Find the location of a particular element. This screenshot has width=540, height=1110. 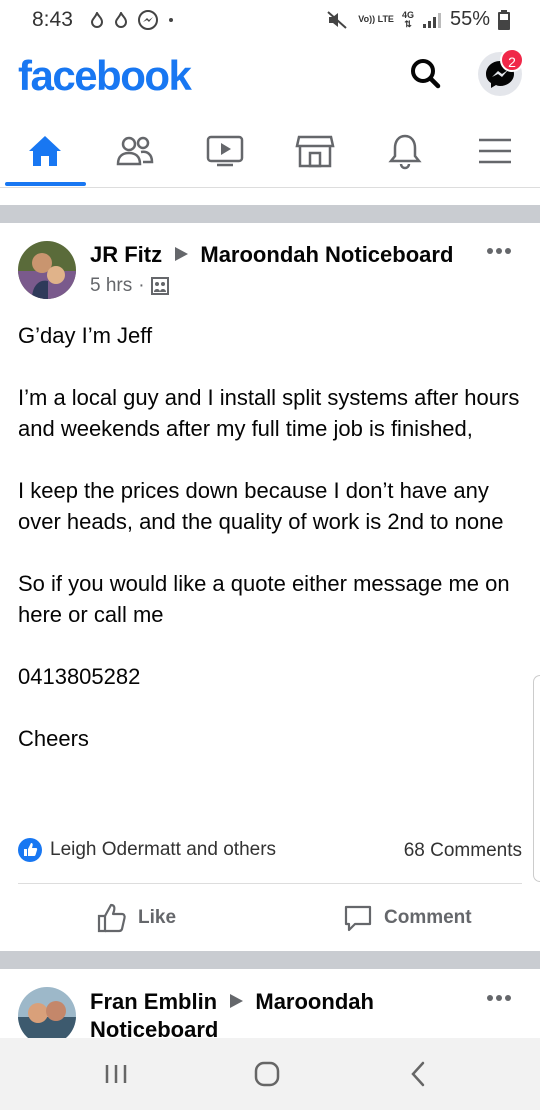

store-icon is located at coordinates (315, 151).